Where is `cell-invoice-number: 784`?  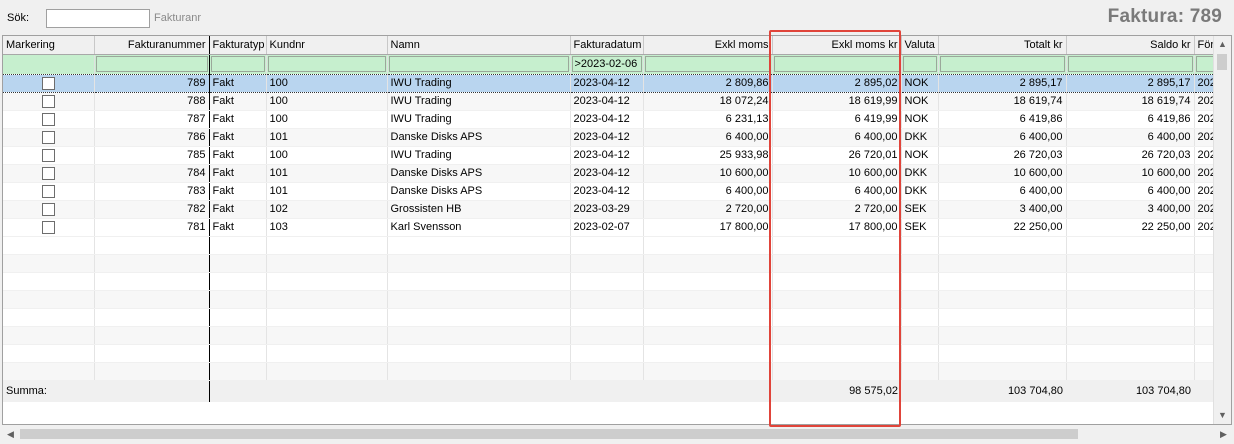 cell-invoice-number: 784 is located at coordinates (152, 173).